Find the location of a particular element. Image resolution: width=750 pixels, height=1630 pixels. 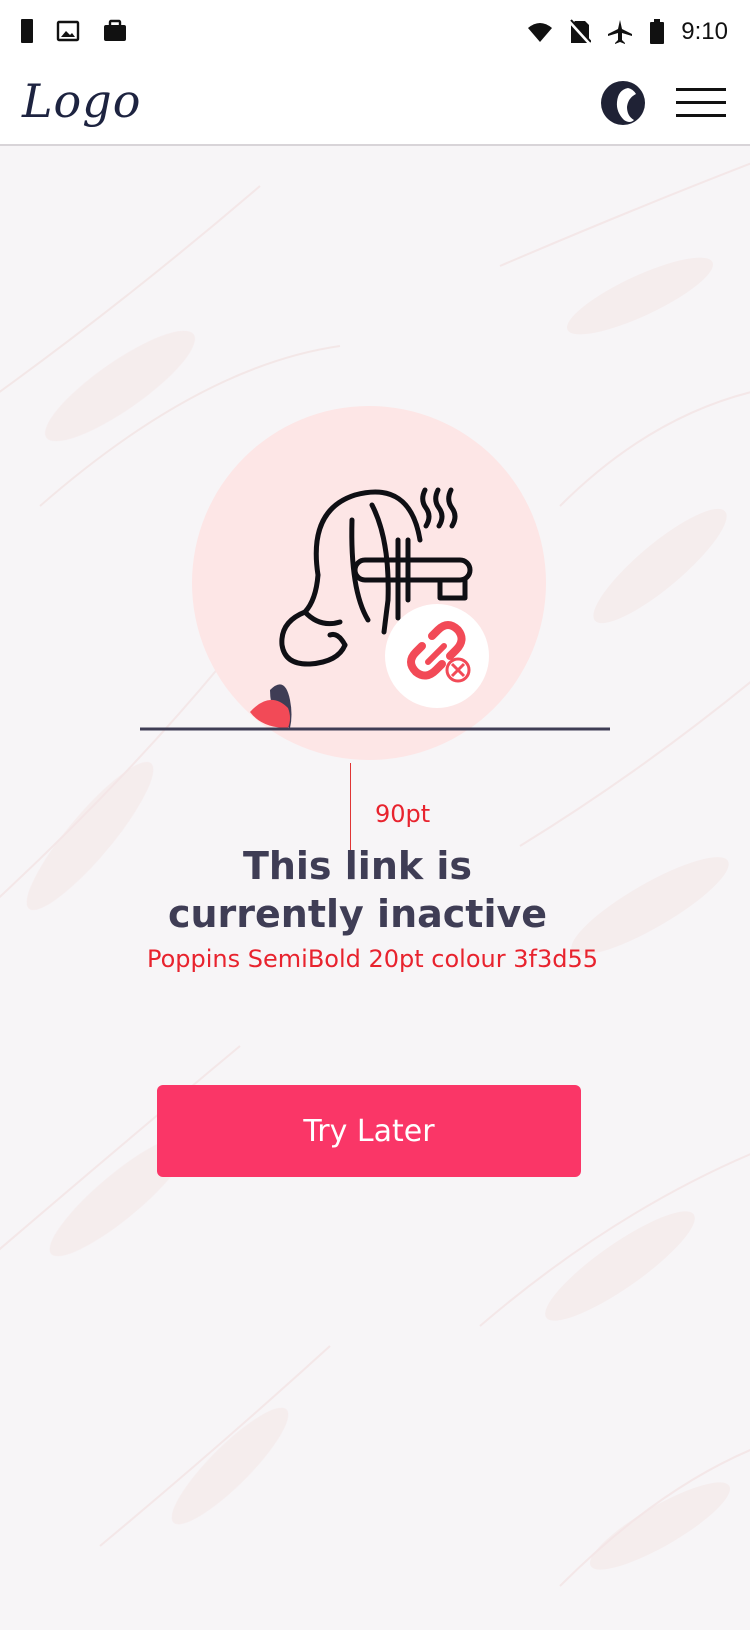

spacing-annotation: 90pt is located at coordinates (403, 814).